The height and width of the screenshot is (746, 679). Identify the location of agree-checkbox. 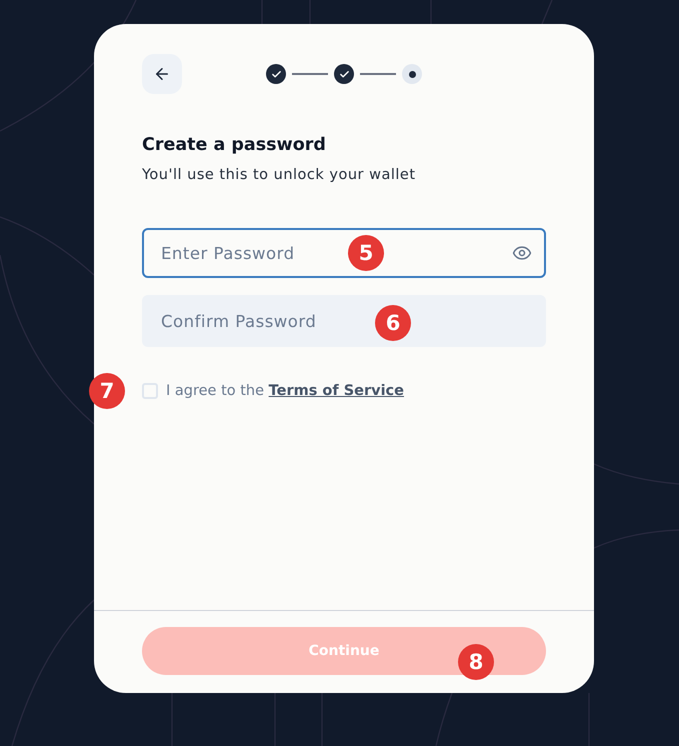
(150, 391).